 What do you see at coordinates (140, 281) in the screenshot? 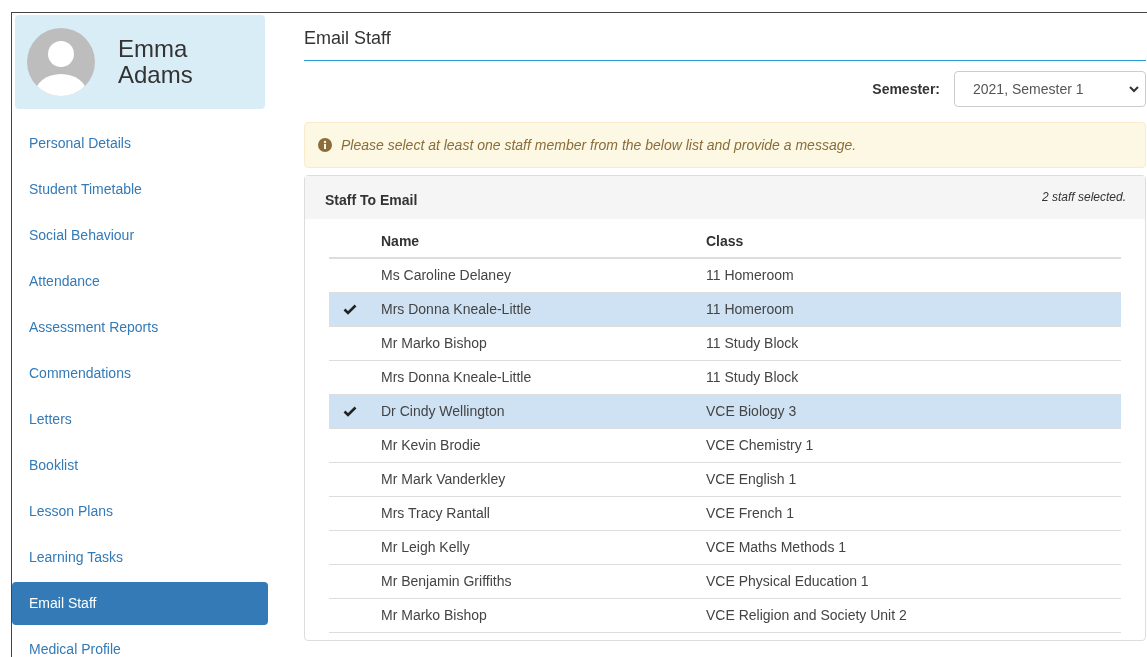
I see `nav-link: Attendance` at bounding box center [140, 281].